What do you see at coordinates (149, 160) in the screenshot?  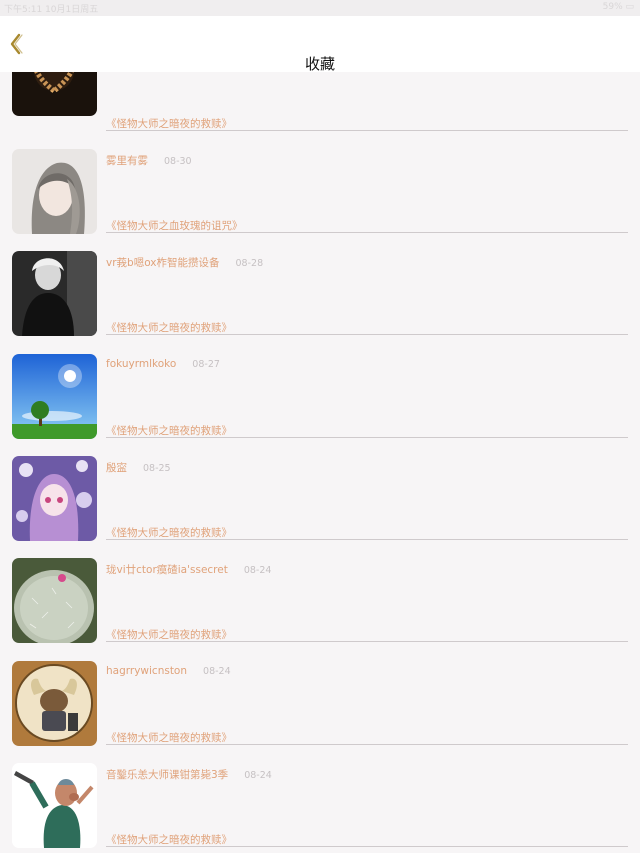 I see `item-user: 雾里有雾 08-30` at bounding box center [149, 160].